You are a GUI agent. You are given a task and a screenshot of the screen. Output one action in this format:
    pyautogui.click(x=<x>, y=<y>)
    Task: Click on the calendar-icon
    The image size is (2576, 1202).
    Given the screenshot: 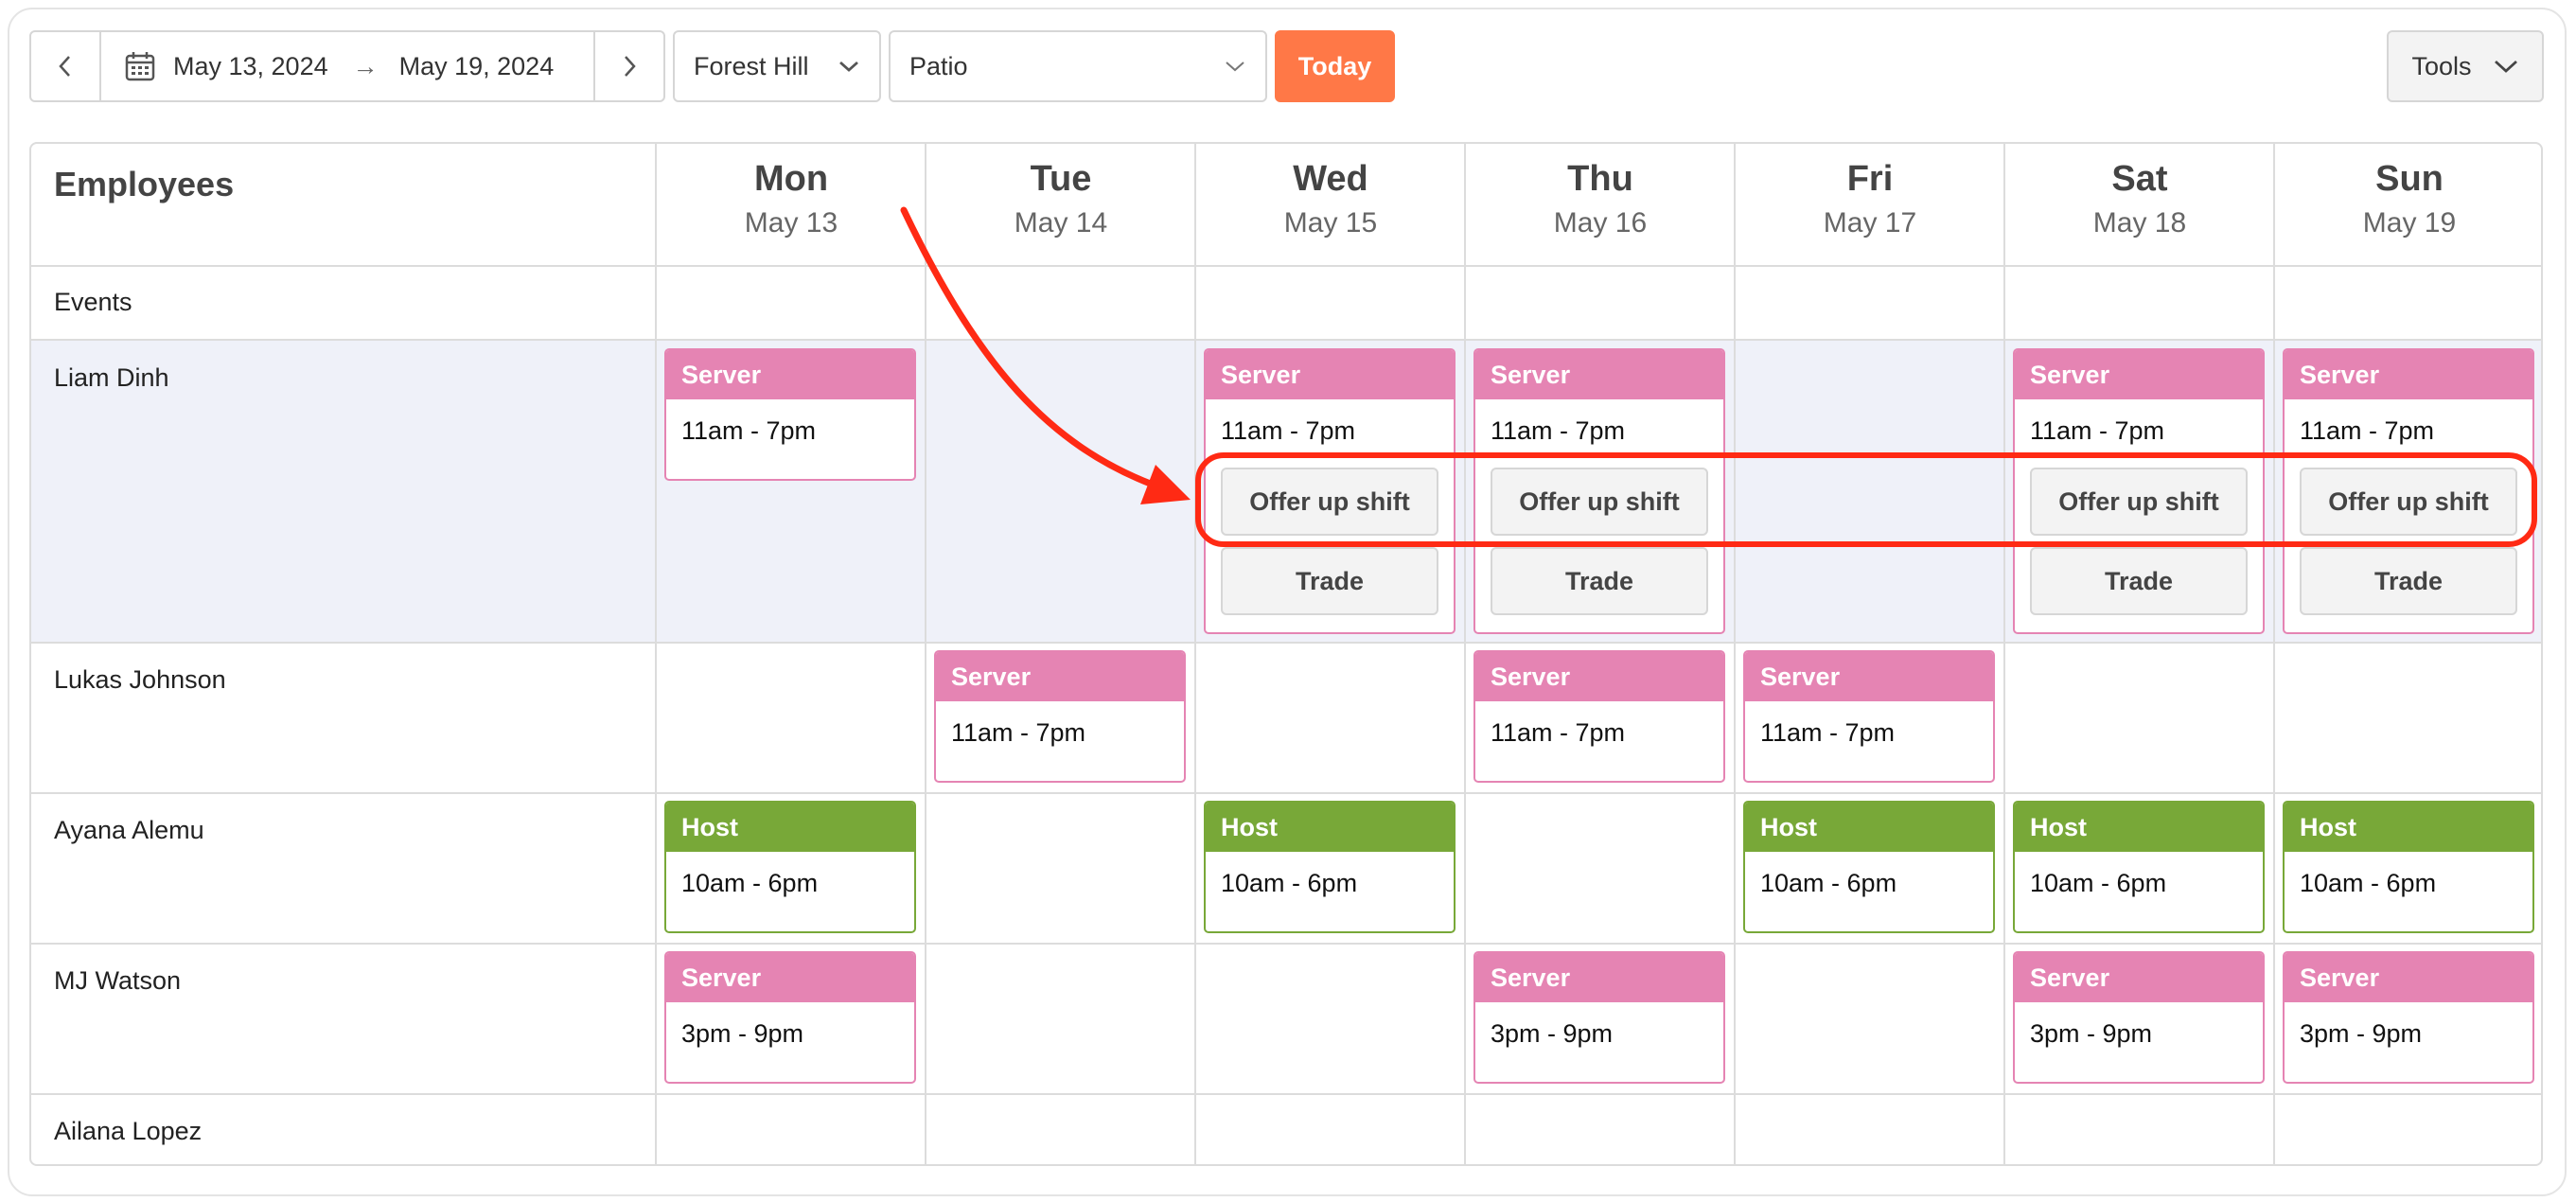 What is the action you would take?
    pyautogui.click(x=140, y=66)
    